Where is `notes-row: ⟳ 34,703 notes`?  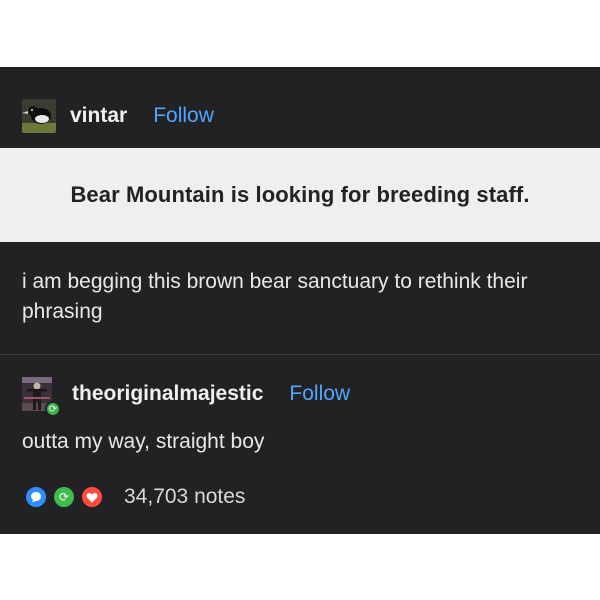 notes-row: ⟳ 34,703 notes is located at coordinates (134, 497).